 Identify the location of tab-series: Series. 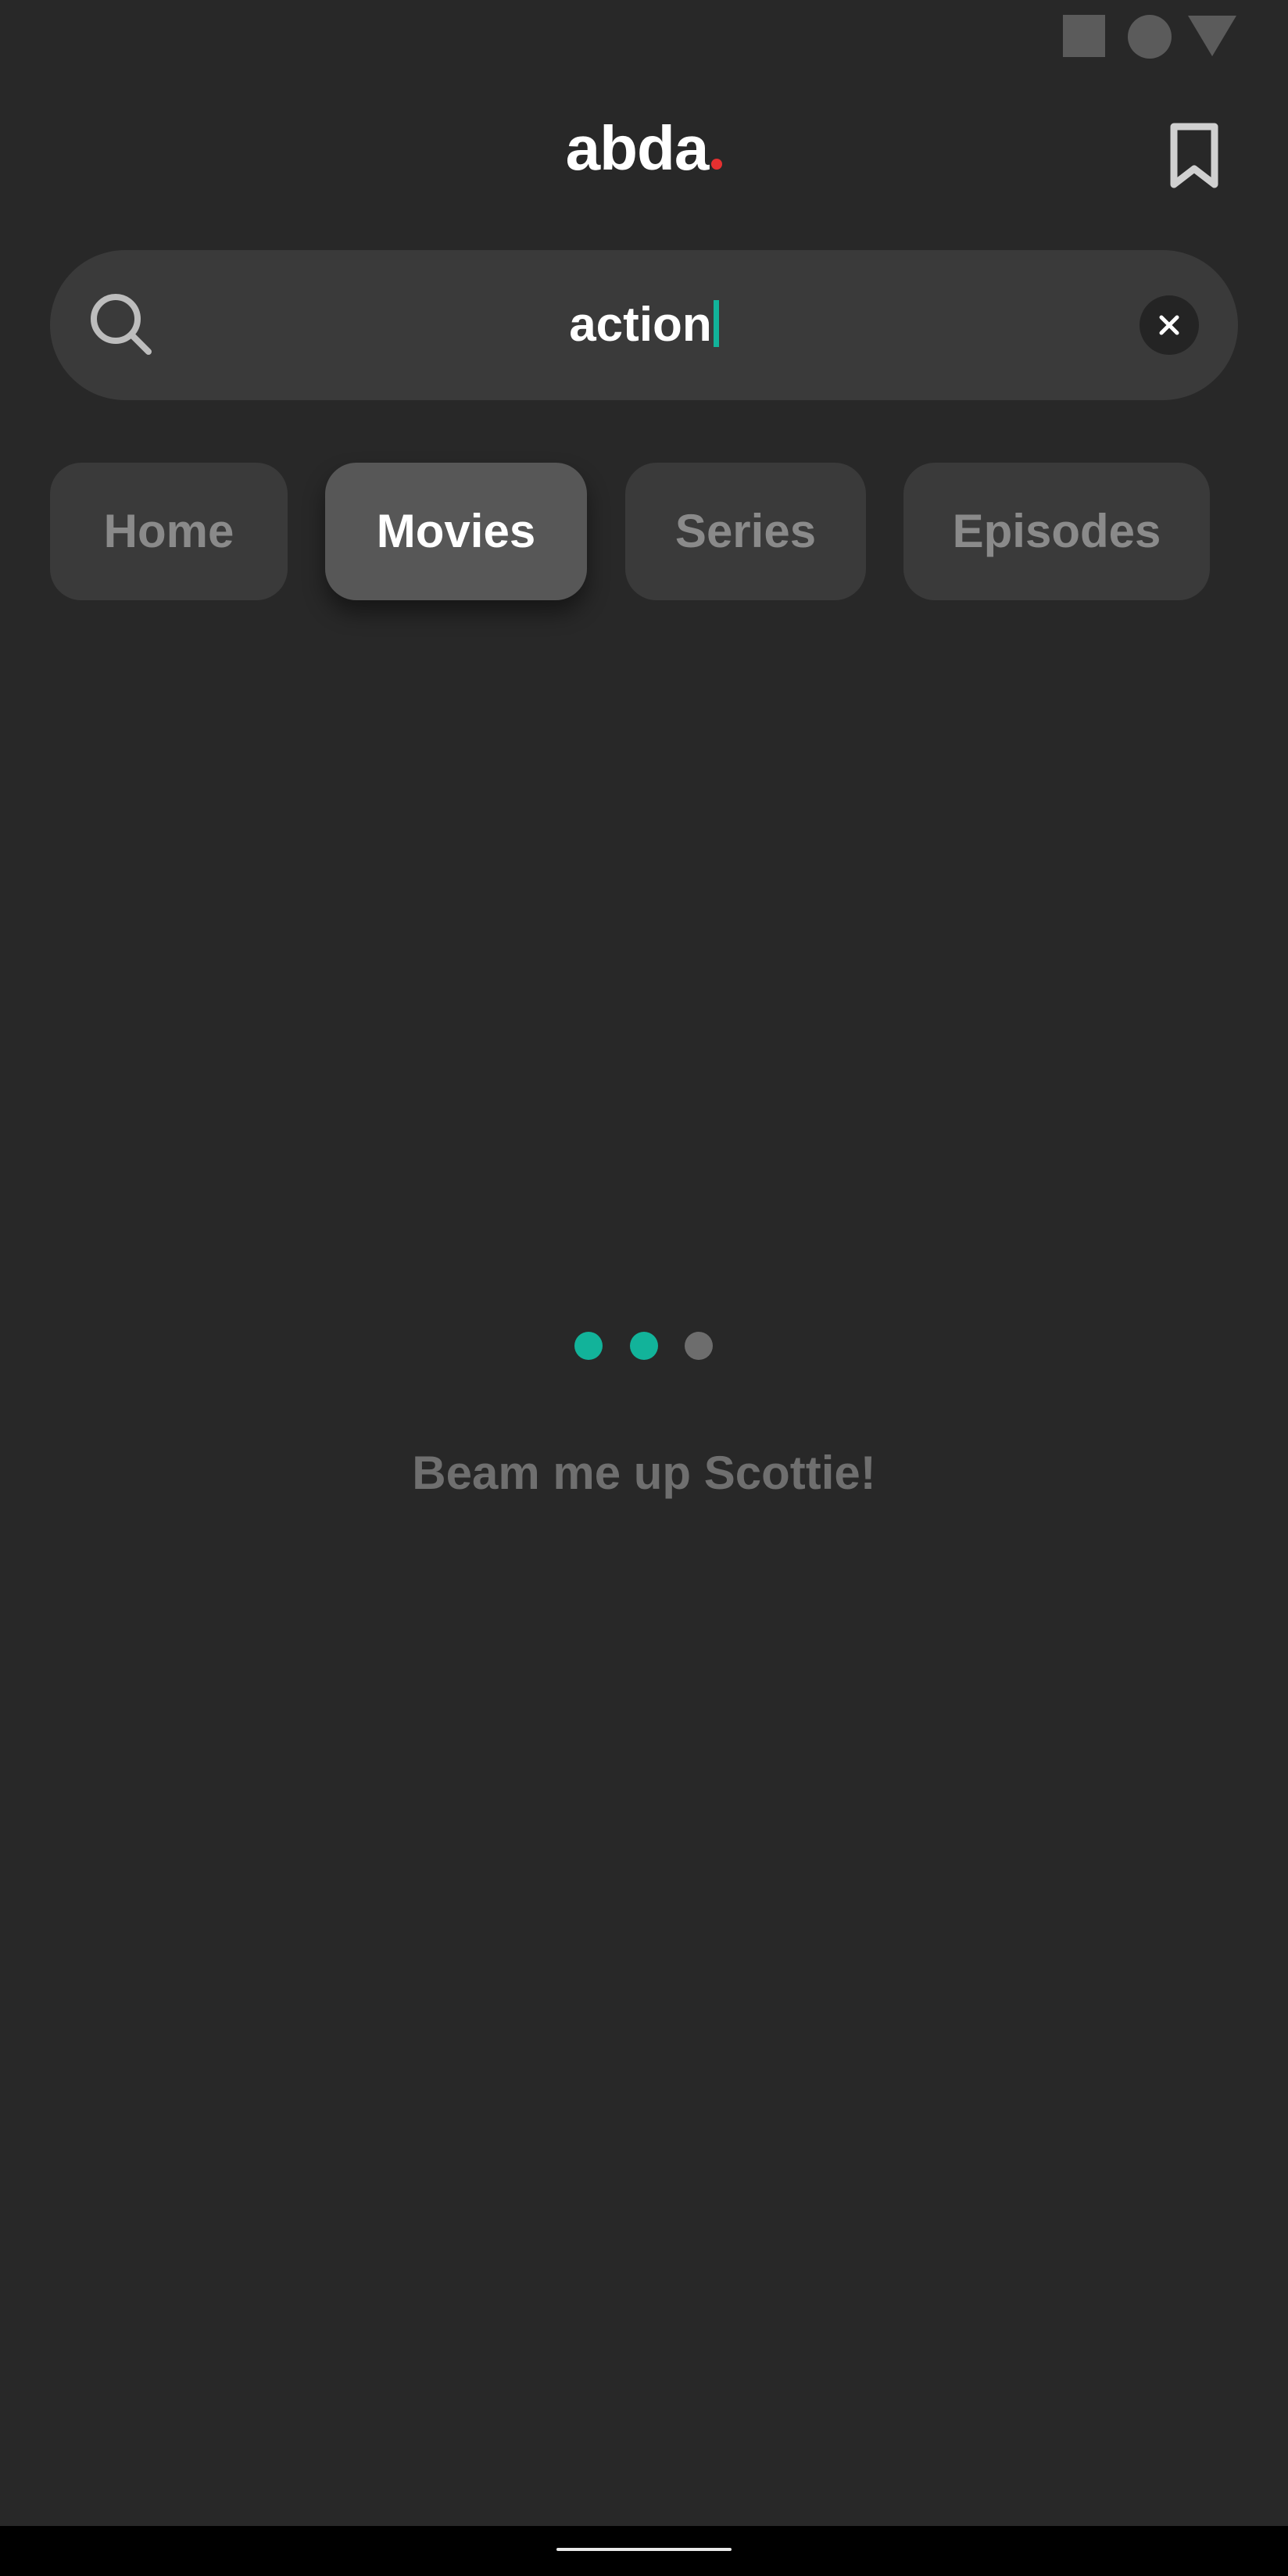
(745, 531).